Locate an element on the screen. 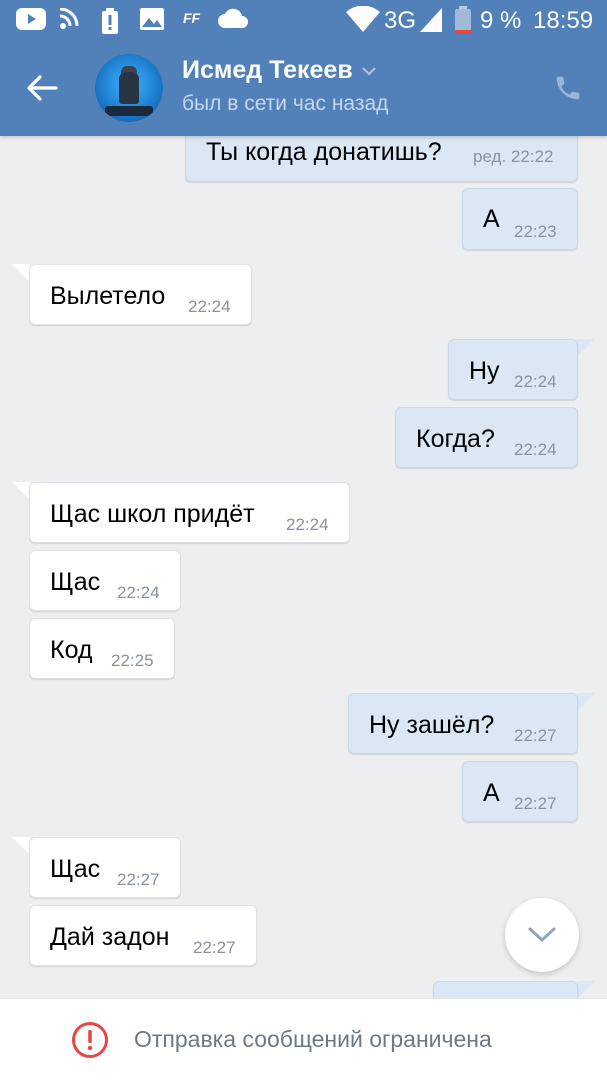 This screenshot has height=1080, width=607. arrow-left-icon is located at coordinates (42, 88).